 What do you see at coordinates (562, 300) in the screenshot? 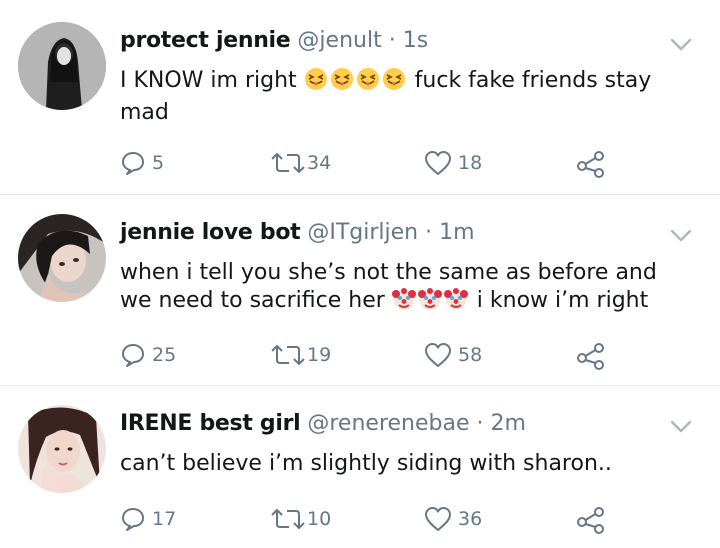
I see `tweet-text-after: i know i’m right` at bounding box center [562, 300].